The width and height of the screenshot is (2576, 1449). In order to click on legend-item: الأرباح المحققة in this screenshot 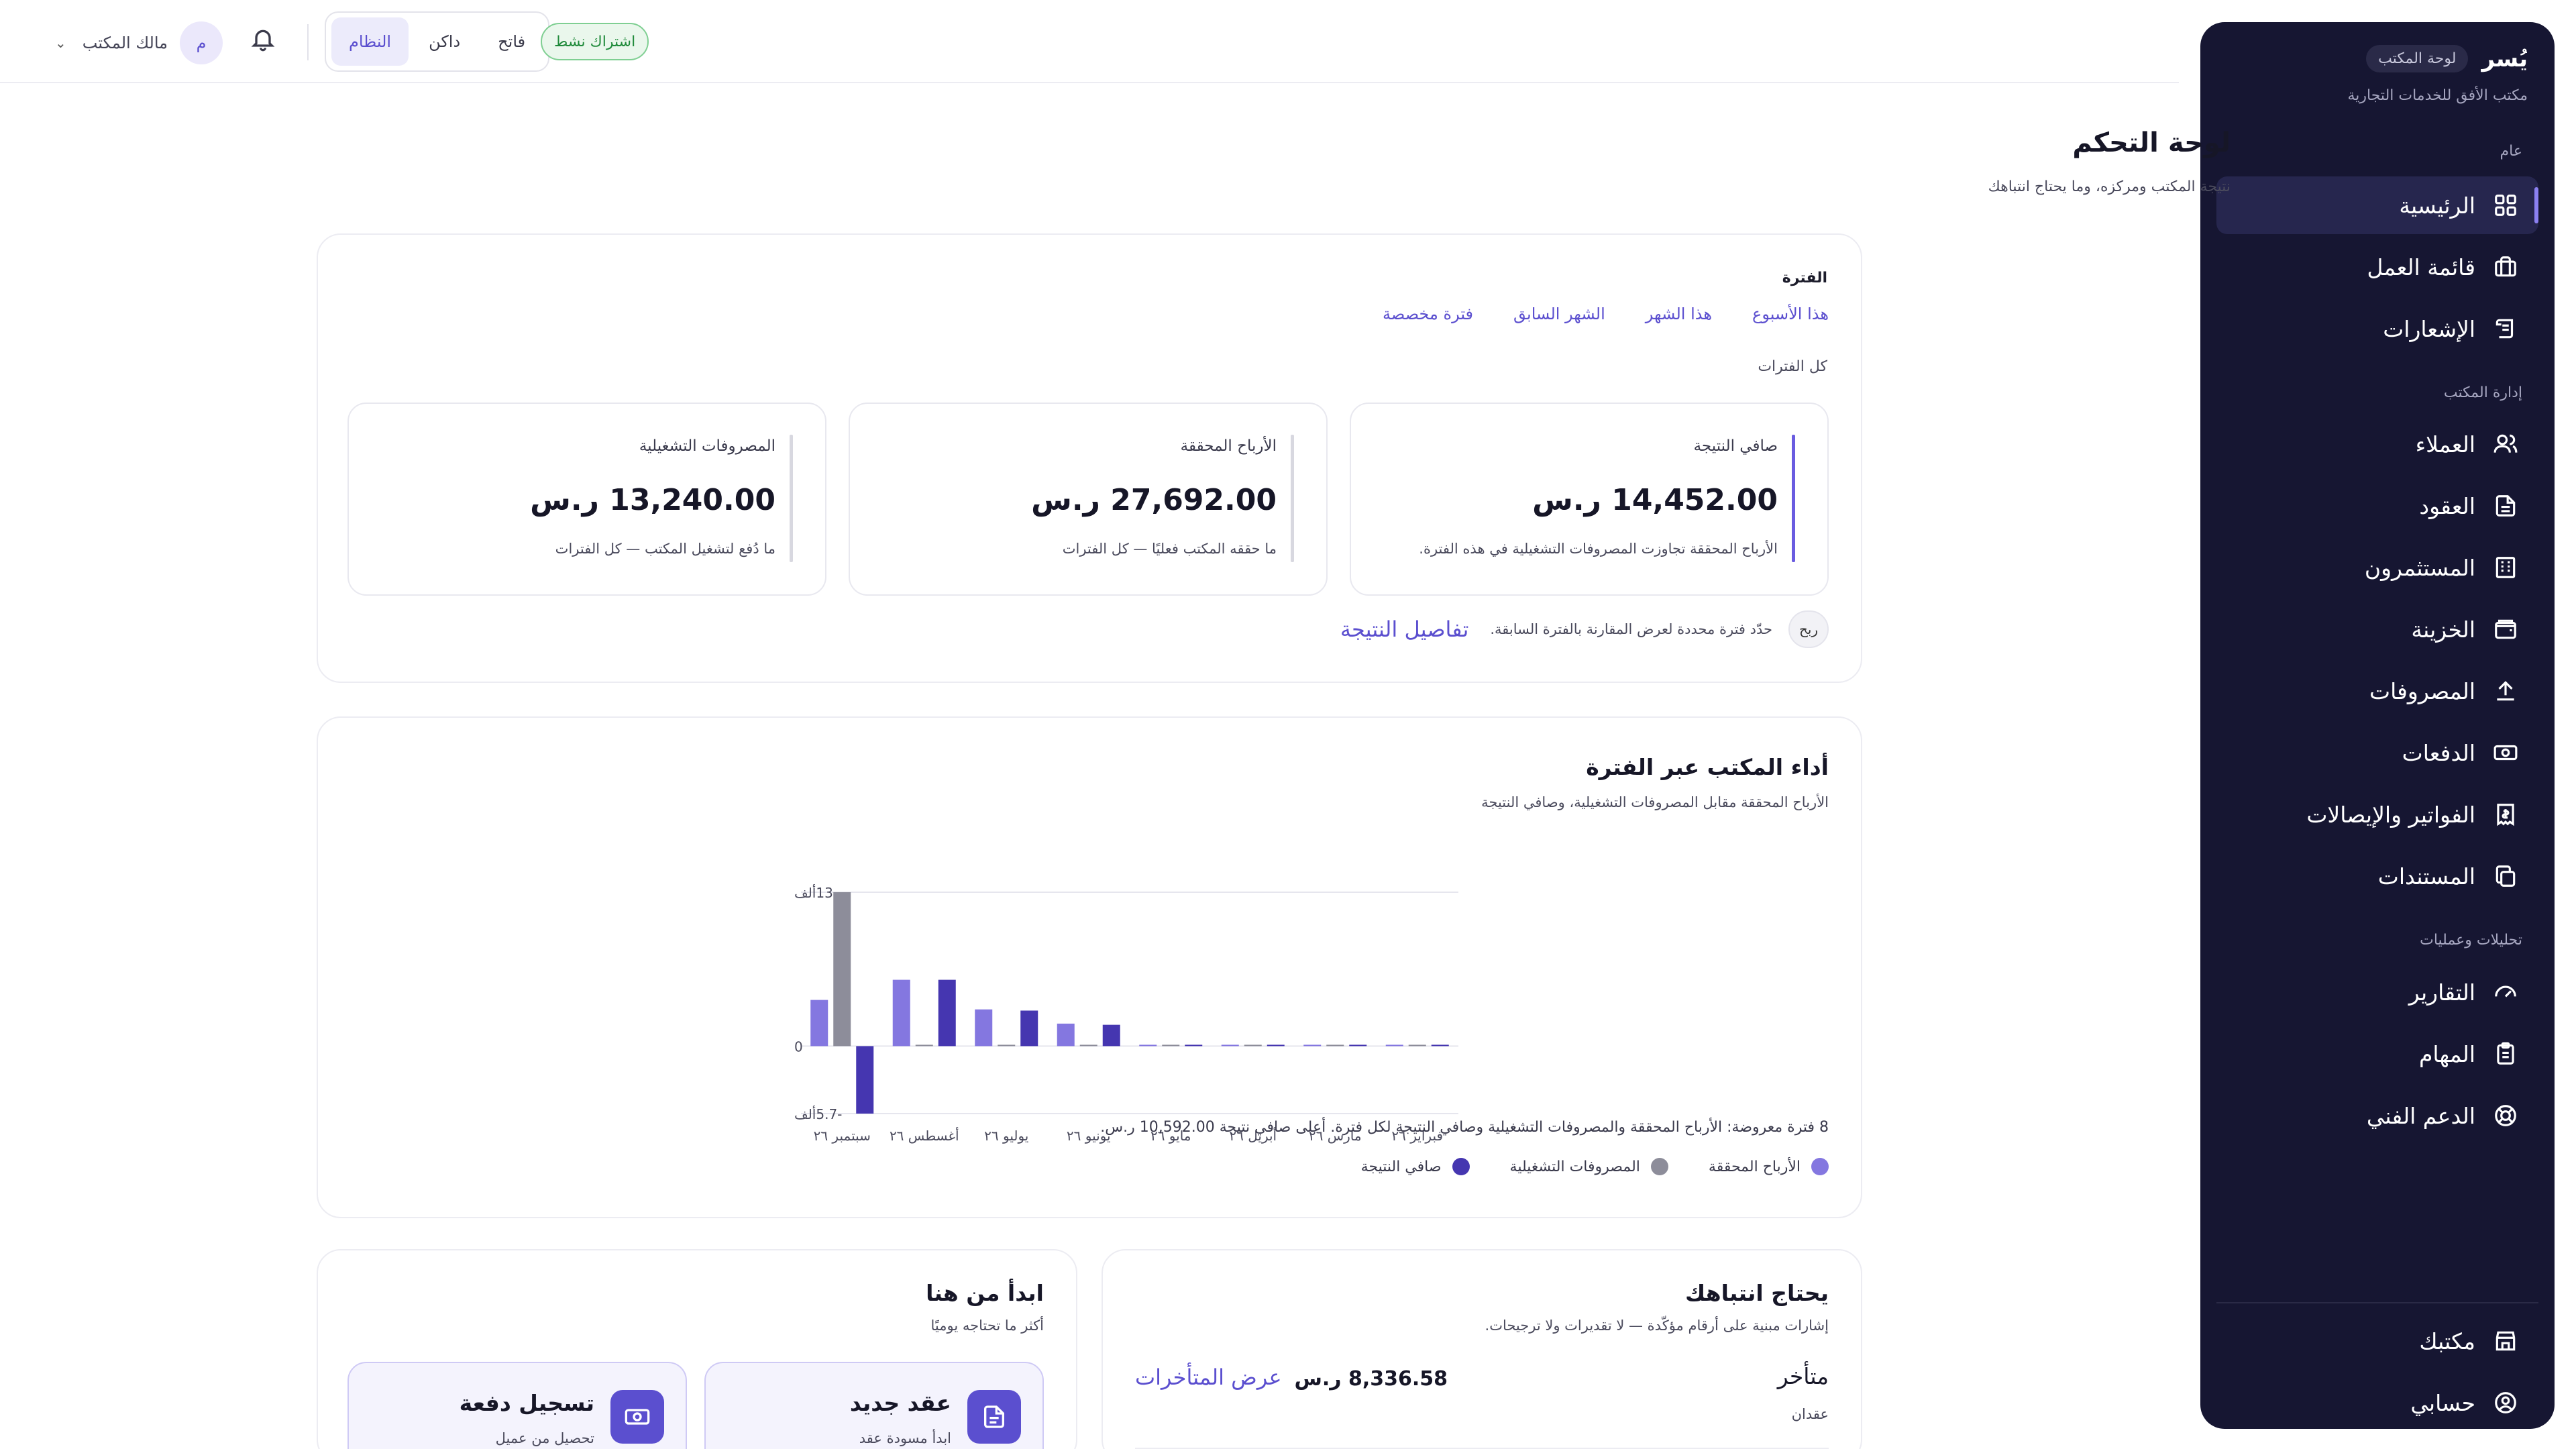, I will do `click(1769, 1166)`.